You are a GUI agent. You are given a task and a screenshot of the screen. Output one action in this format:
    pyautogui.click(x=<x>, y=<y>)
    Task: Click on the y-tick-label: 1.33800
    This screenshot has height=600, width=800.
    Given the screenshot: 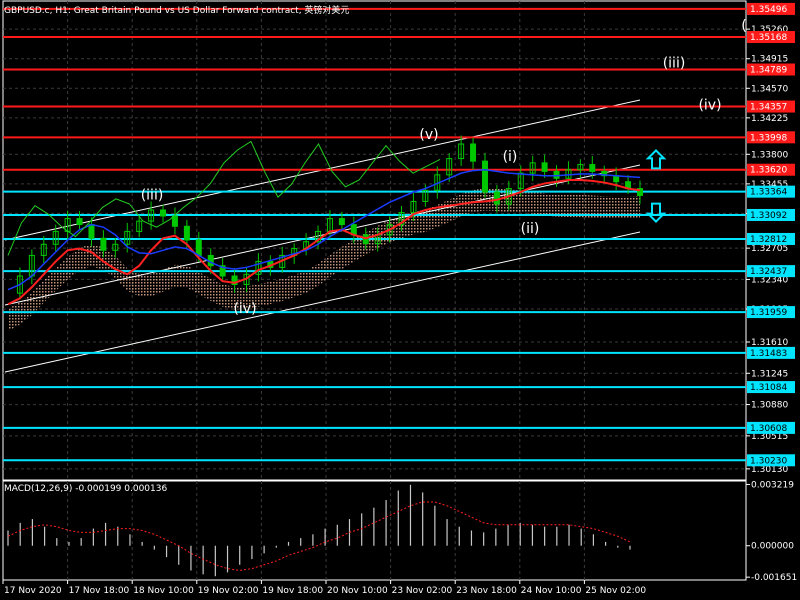 What is the action you would take?
    pyautogui.click(x=769, y=155)
    